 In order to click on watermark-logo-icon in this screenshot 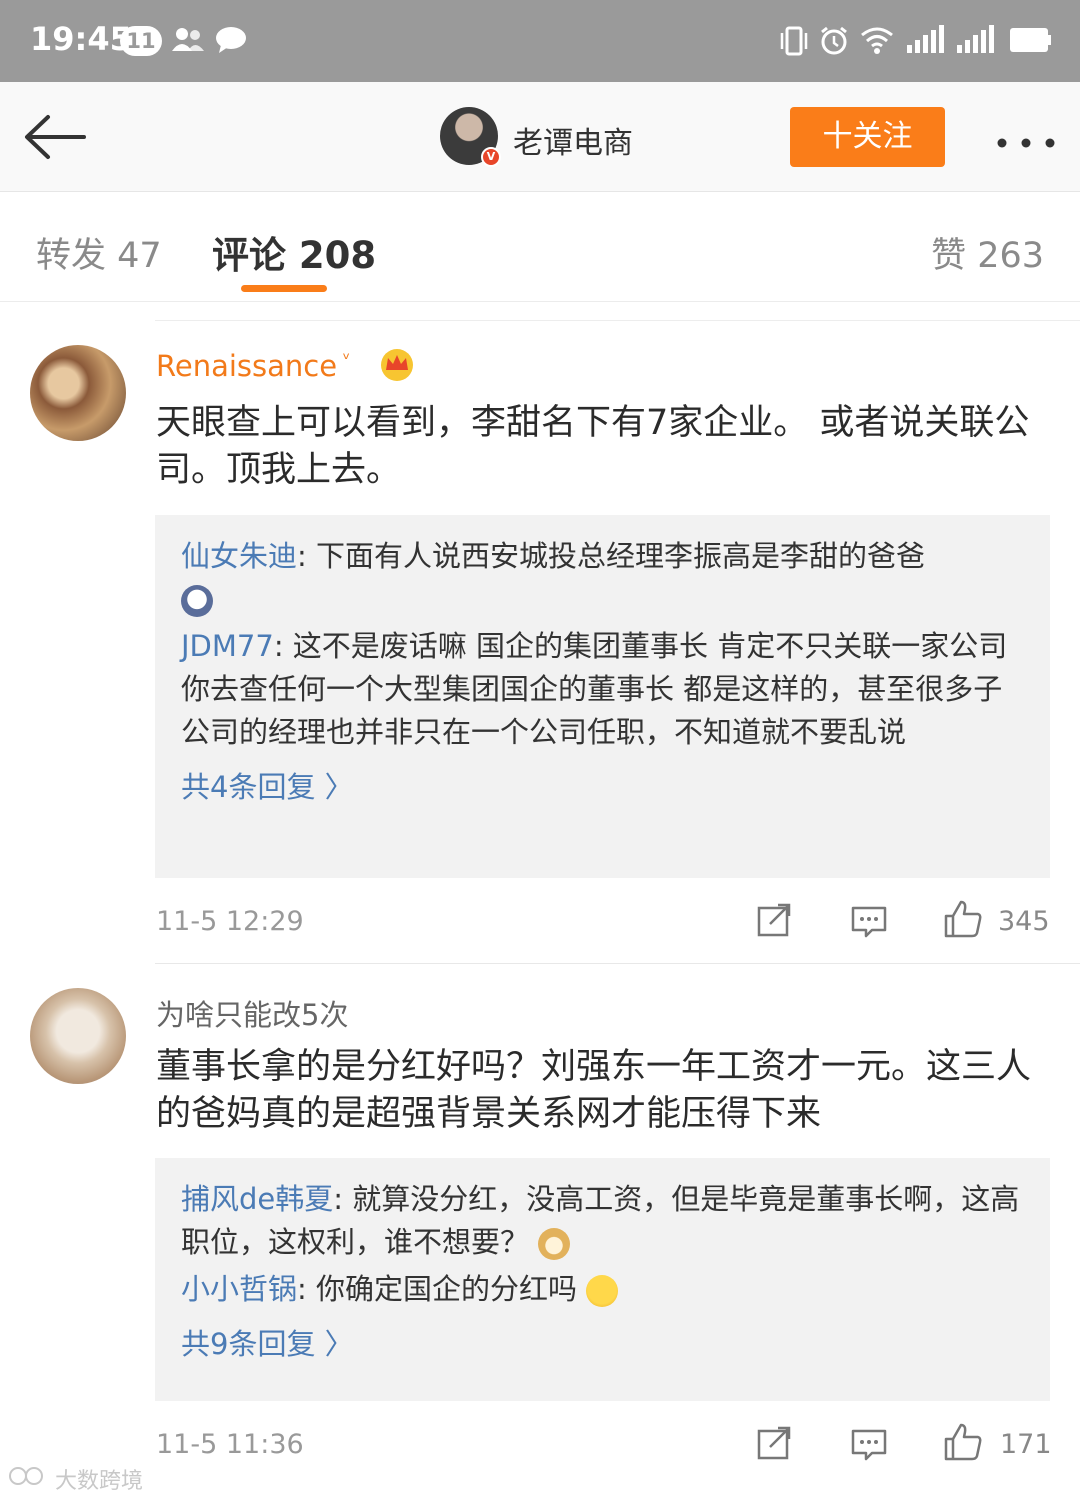, I will do `click(31, 1480)`.